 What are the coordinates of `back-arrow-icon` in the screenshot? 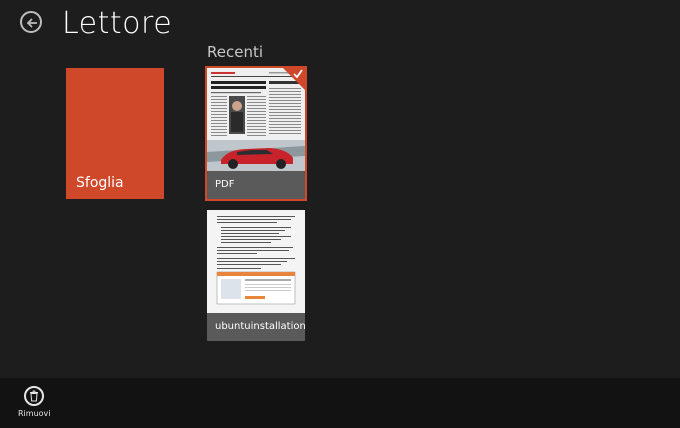 It's located at (31, 23).